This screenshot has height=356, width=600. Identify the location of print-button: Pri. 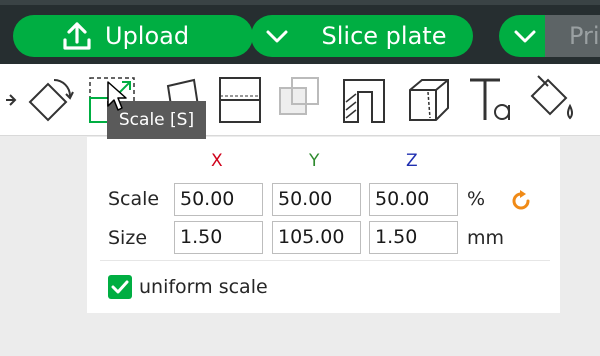
(572, 36).